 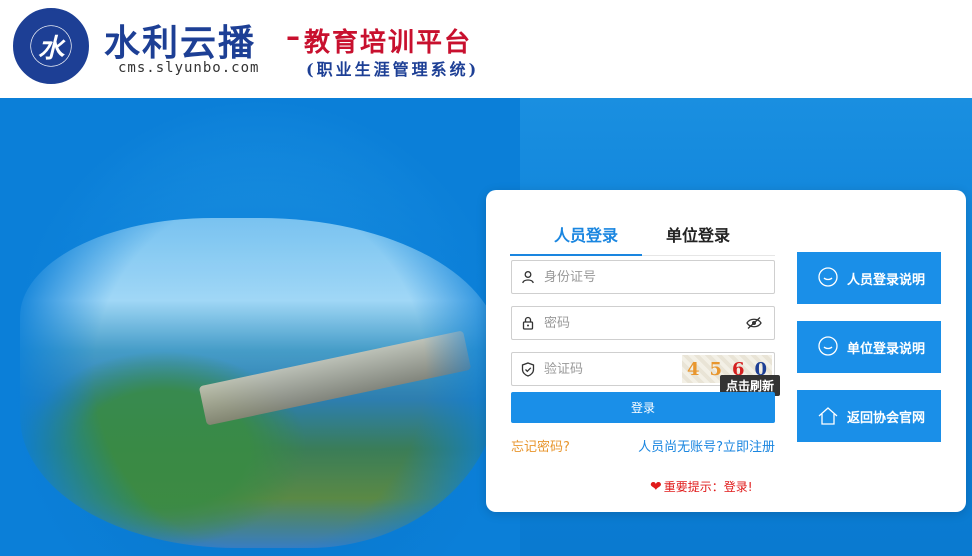 What do you see at coordinates (528, 277) in the screenshot?
I see `user-icon` at bounding box center [528, 277].